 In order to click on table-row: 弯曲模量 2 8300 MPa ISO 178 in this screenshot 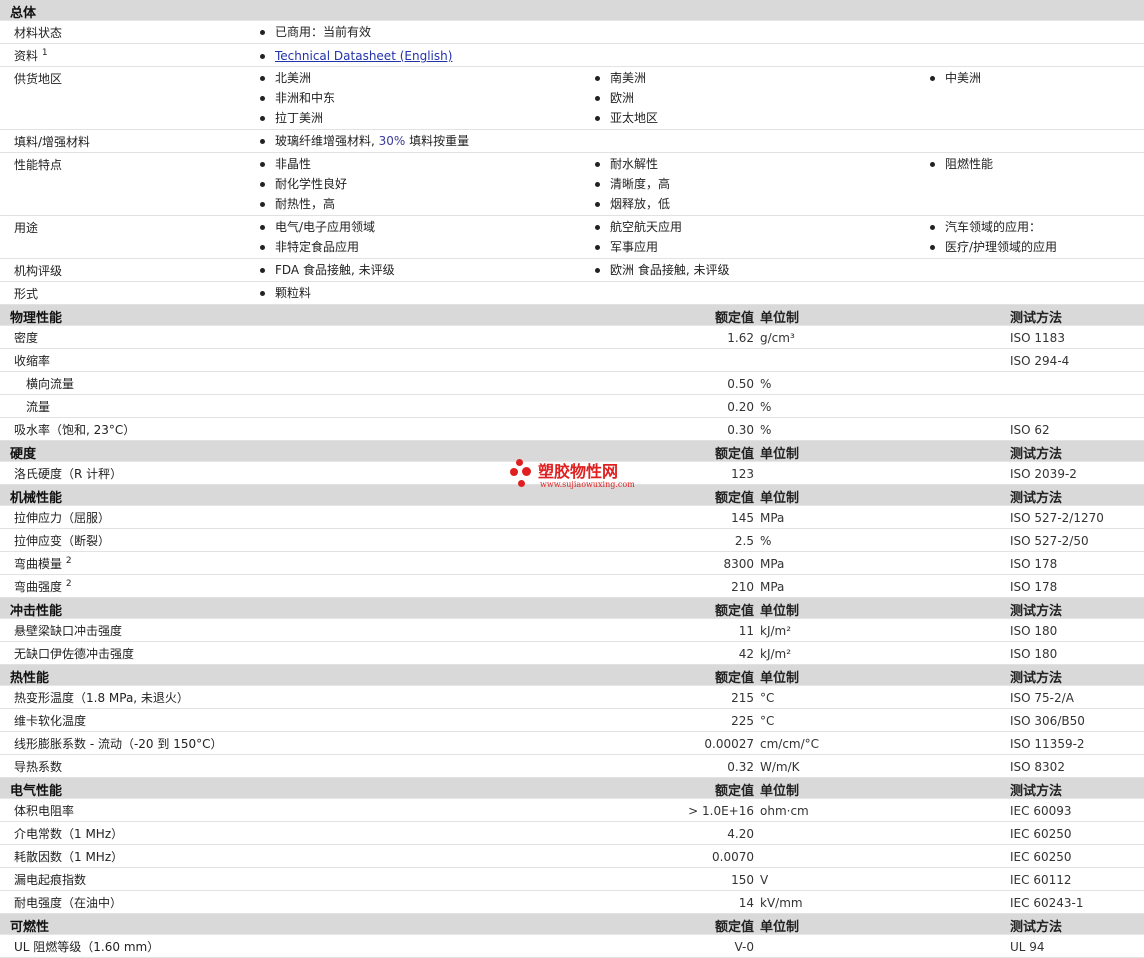, I will do `click(572, 563)`.